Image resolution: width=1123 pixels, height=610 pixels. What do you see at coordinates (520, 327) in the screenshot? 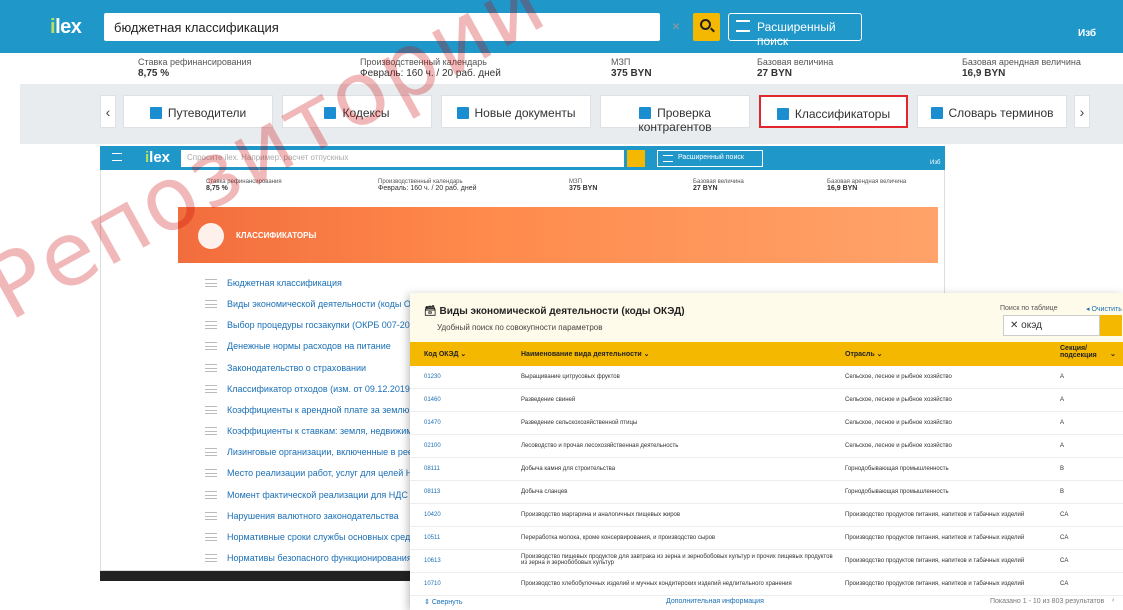
I see `panel-subtitle: Удобный поиск по совокупности параметров` at bounding box center [520, 327].